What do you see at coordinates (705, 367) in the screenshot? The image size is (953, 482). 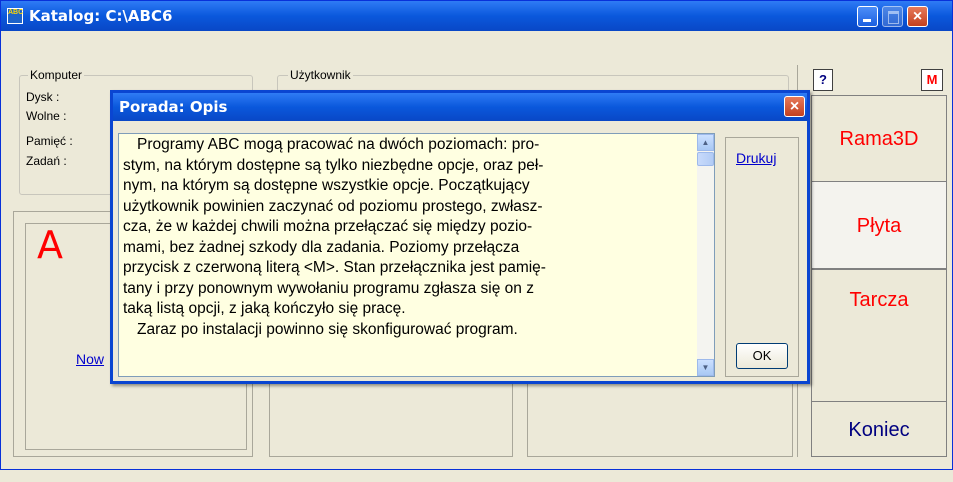 I see `scroll-down-icon: ▼` at bounding box center [705, 367].